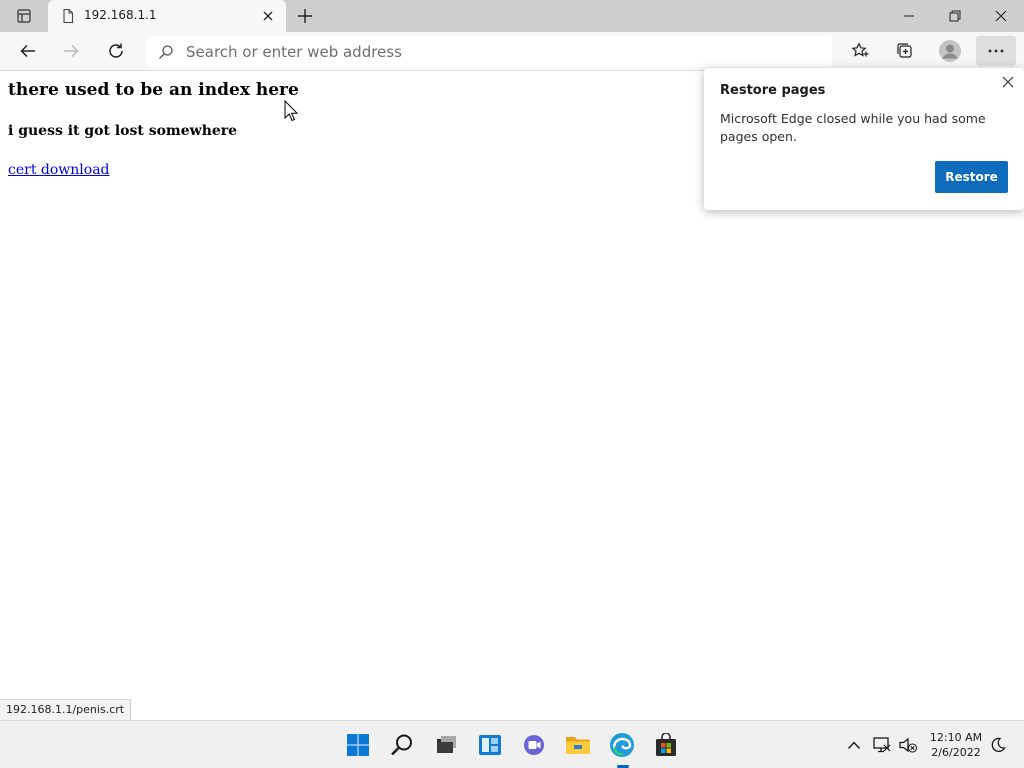  What do you see at coordinates (860, 51) in the screenshot?
I see `favorites-button` at bounding box center [860, 51].